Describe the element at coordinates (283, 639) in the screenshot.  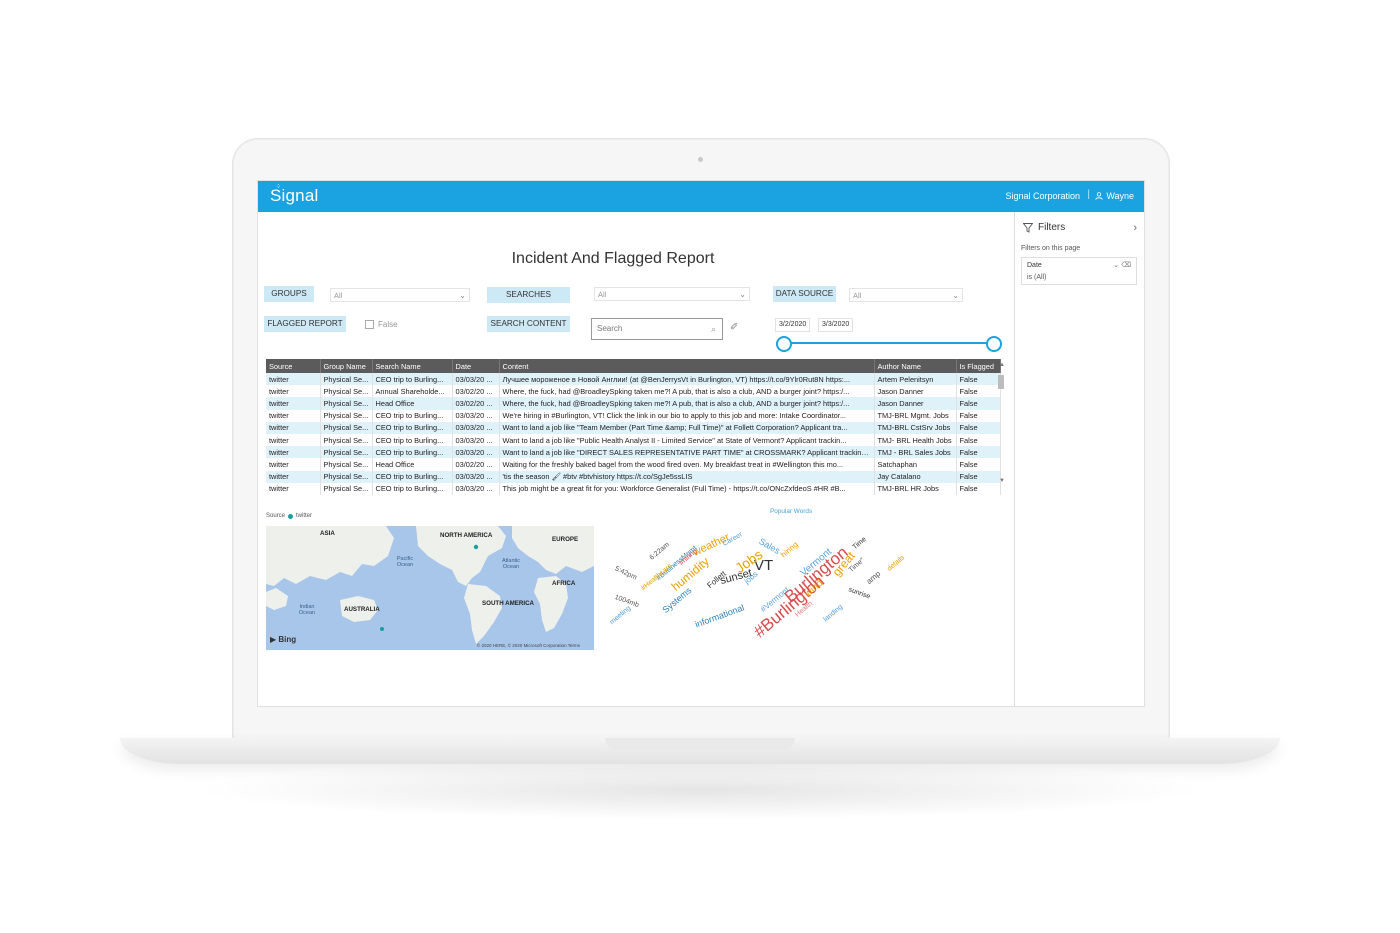
I see `bing-logo: ▶ Bing` at that location.